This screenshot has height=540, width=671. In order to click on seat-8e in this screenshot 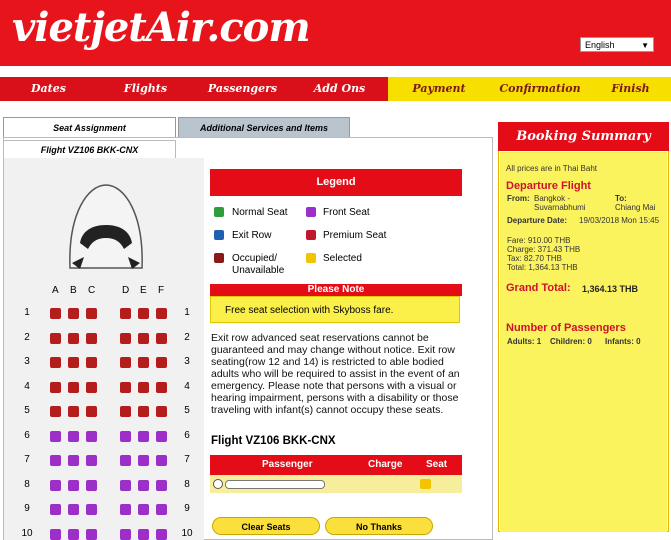, I will do `click(143, 485)`.